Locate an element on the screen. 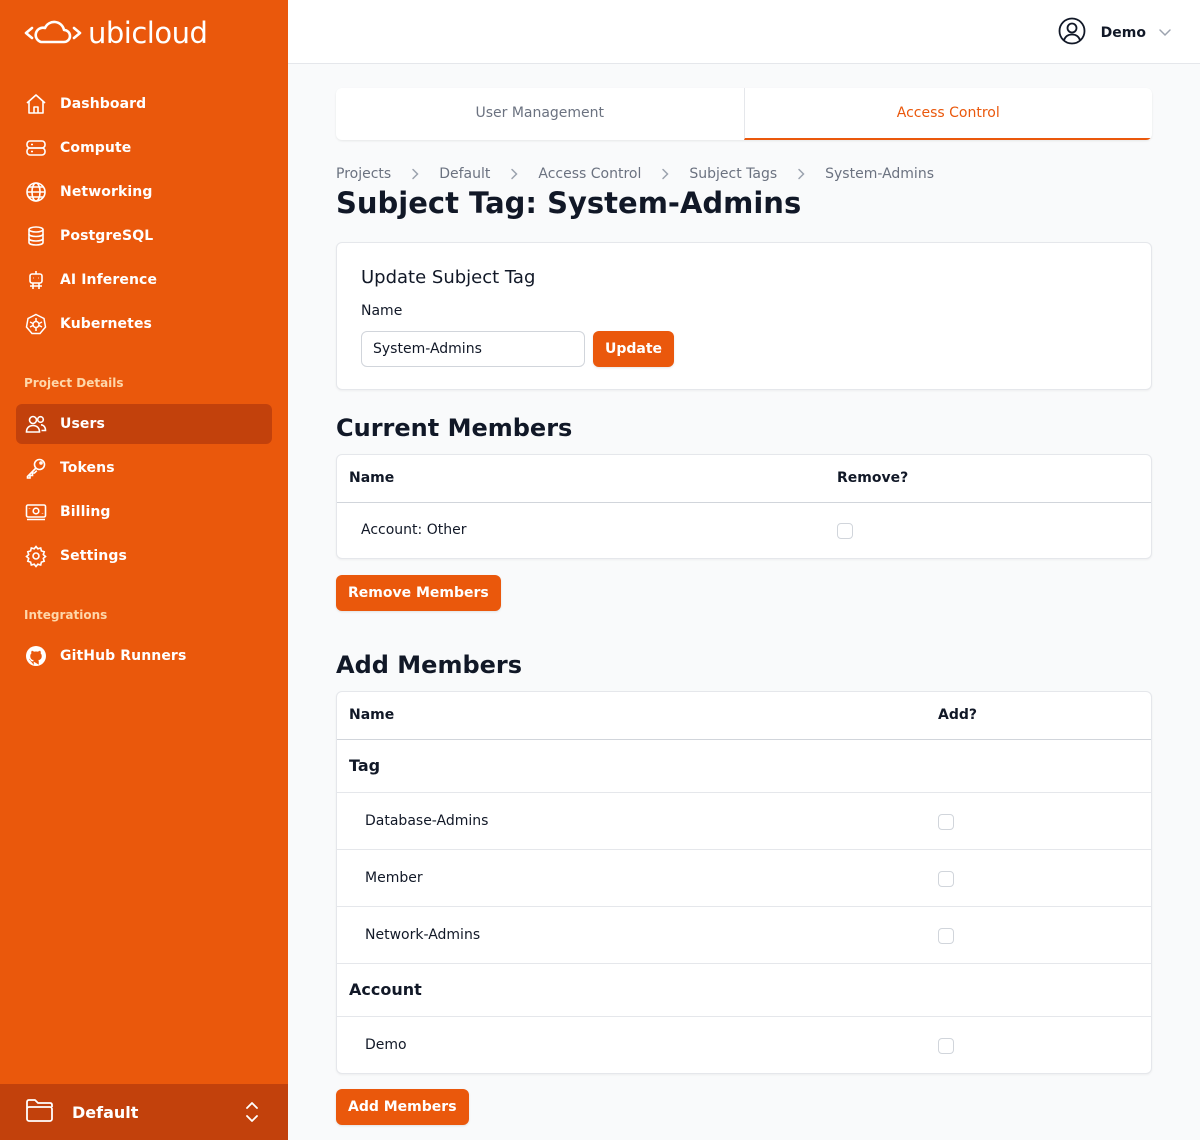 The width and height of the screenshot is (1200, 1140). table-header: Name Add? is located at coordinates (744, 716).